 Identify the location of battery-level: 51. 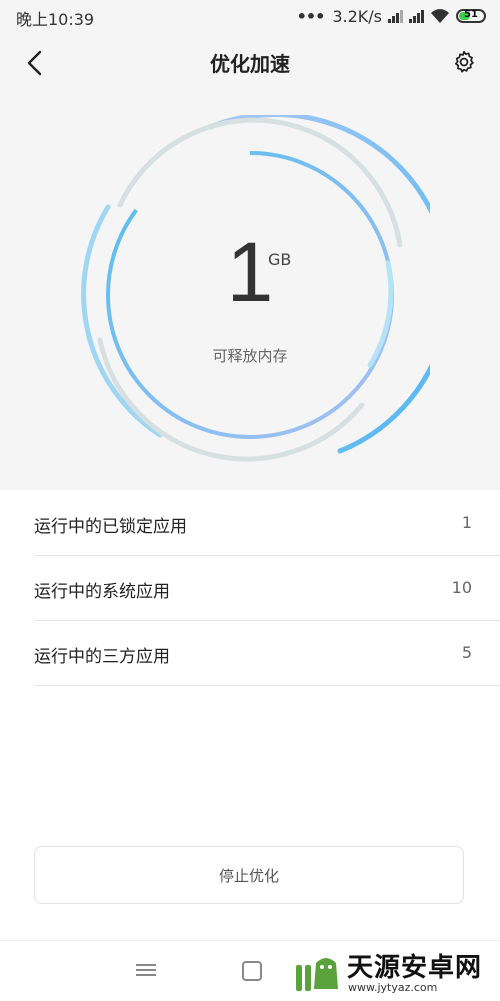
(471, 14).